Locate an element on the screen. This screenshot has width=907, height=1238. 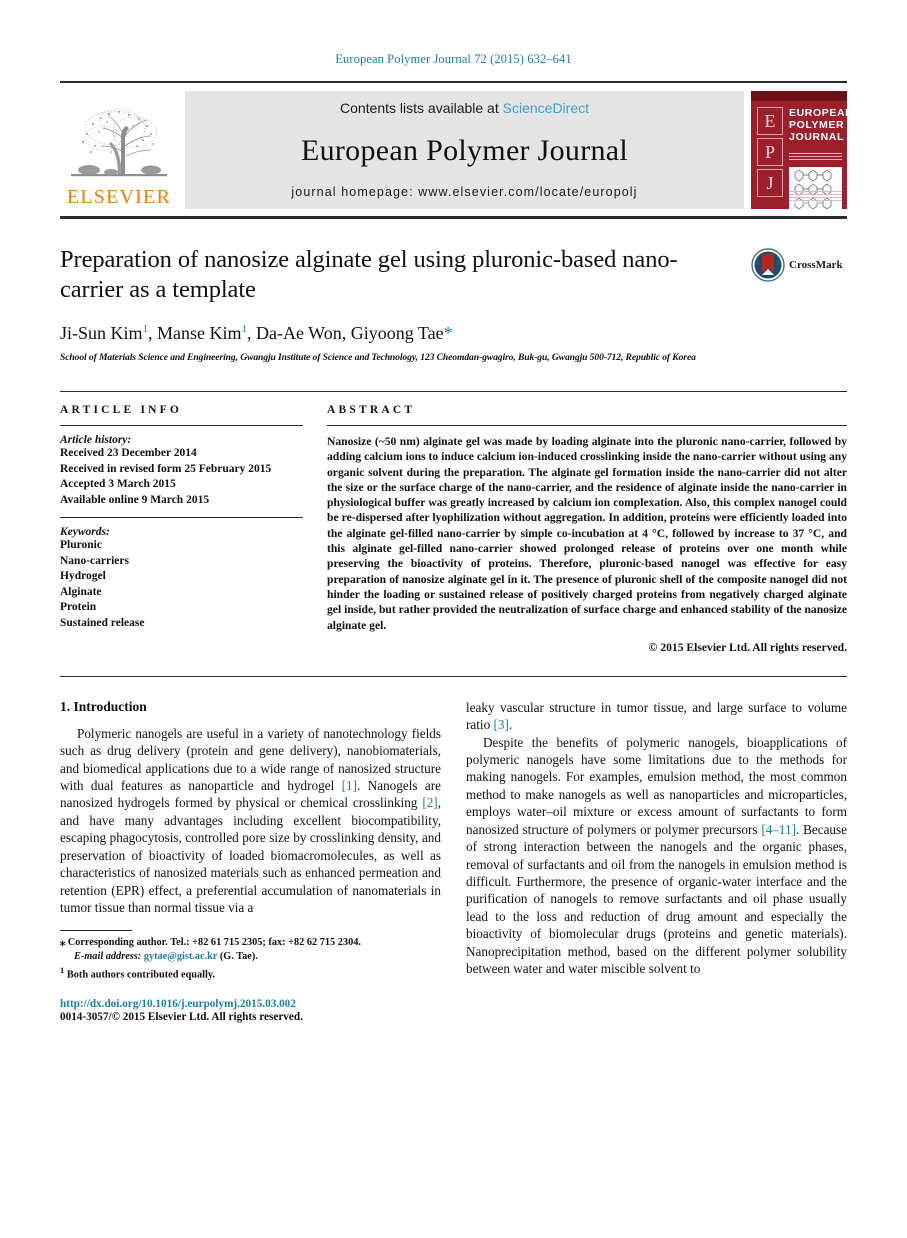
crossmark-icon is located at coordinates (768, 265).